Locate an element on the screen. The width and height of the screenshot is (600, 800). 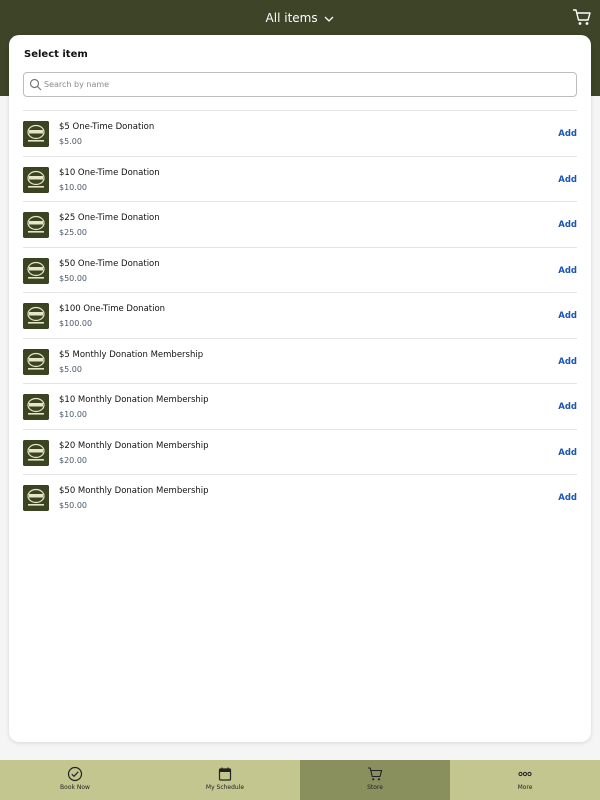
nav-label: My Schedule is located at coordinates (225, 787).